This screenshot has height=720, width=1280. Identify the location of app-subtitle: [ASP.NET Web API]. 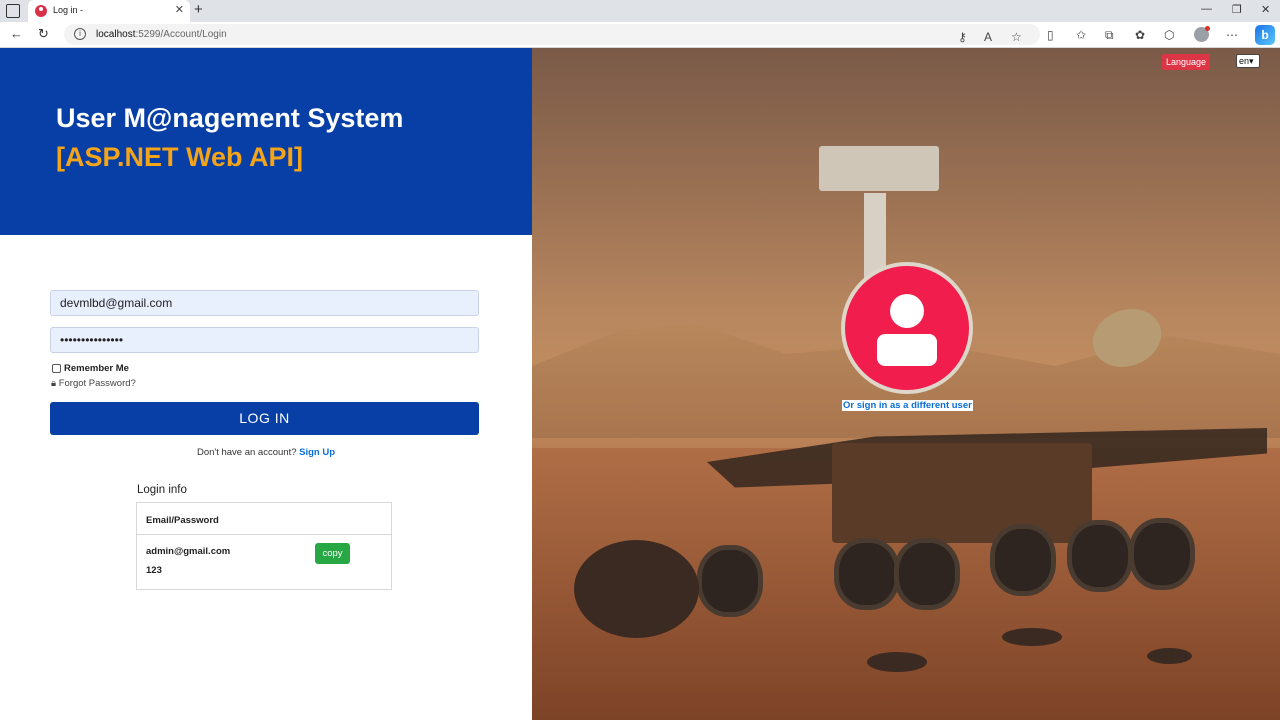
(180, 157).